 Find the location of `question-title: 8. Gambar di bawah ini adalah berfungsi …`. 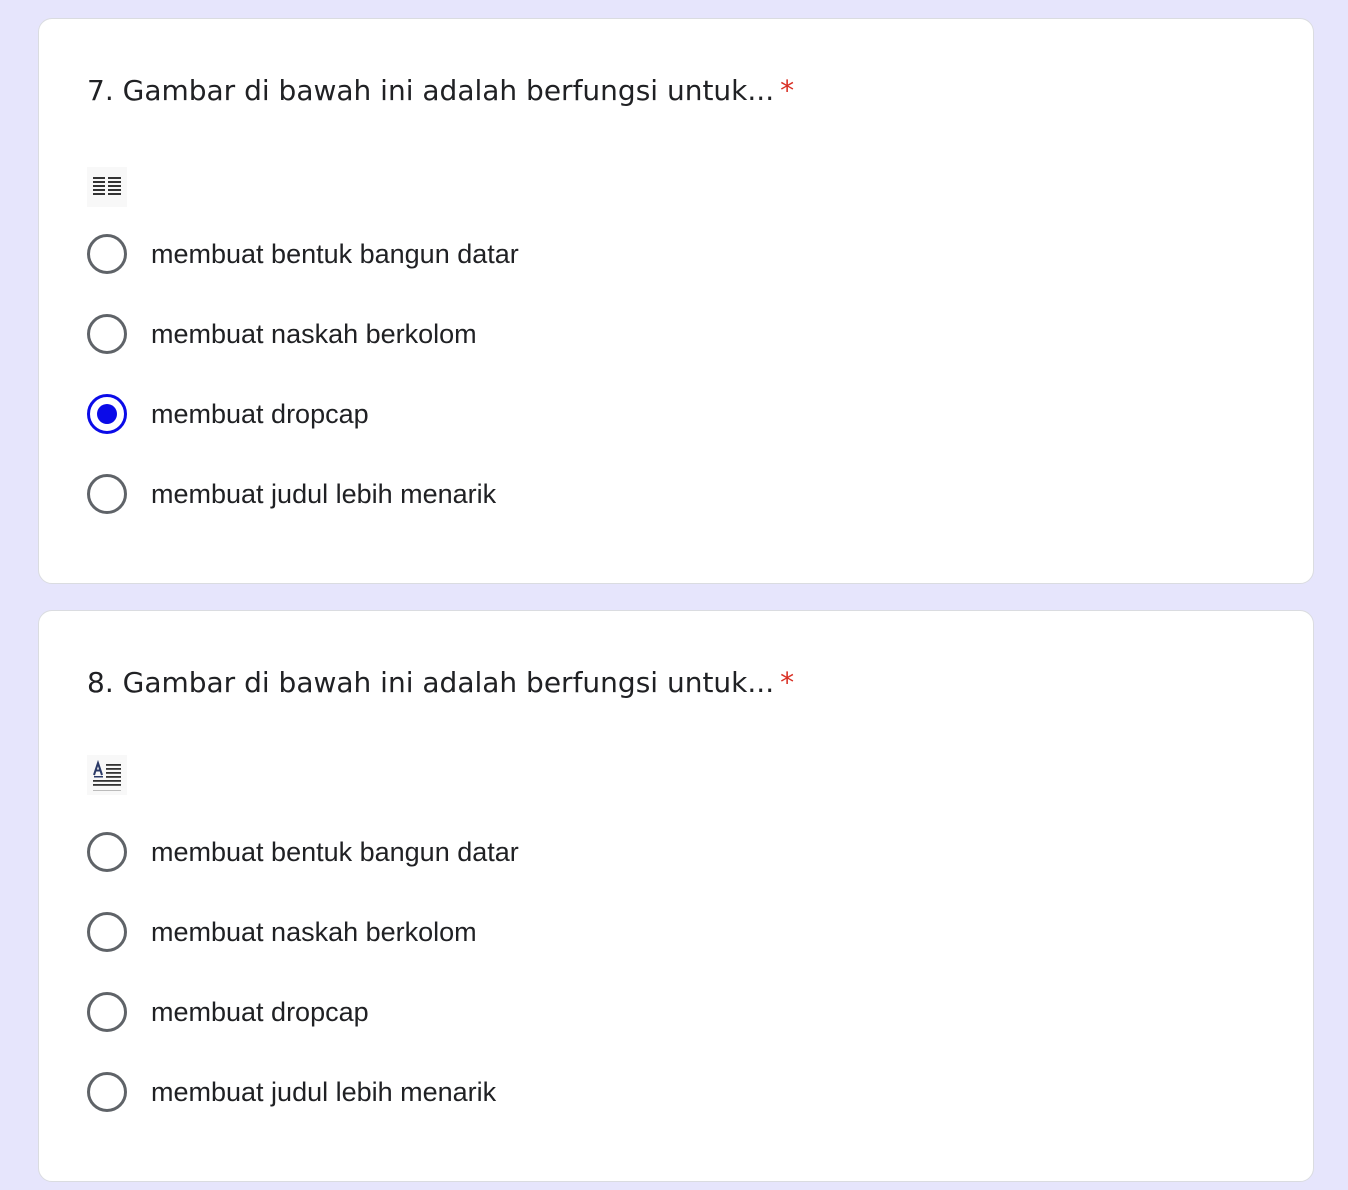

question-title: 8. Gambar di bawah ini adalah berfungsi … is located at coordinates (440, 683).